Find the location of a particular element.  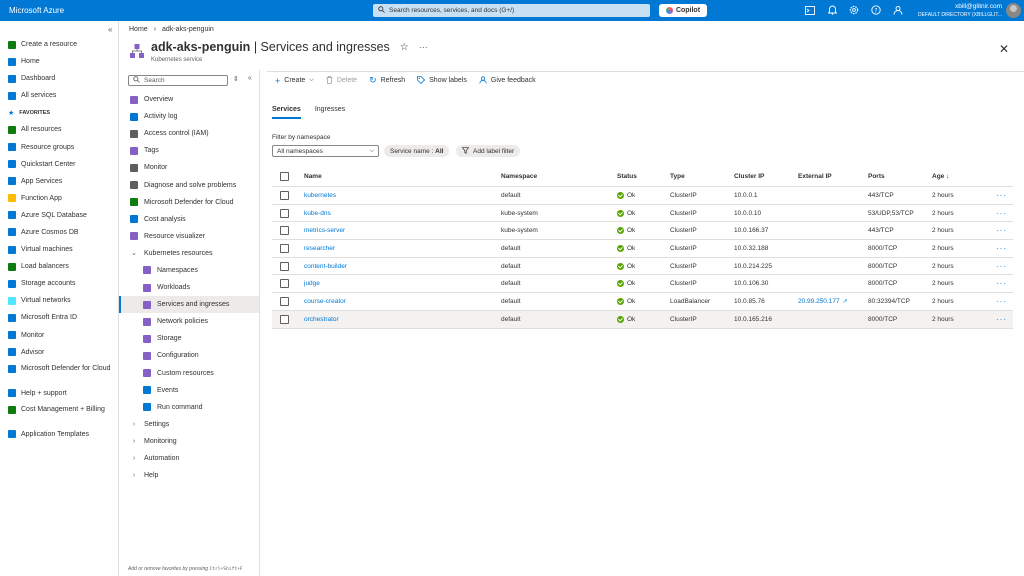

service-name-link: course-creator is located at coordinates (325, 301).